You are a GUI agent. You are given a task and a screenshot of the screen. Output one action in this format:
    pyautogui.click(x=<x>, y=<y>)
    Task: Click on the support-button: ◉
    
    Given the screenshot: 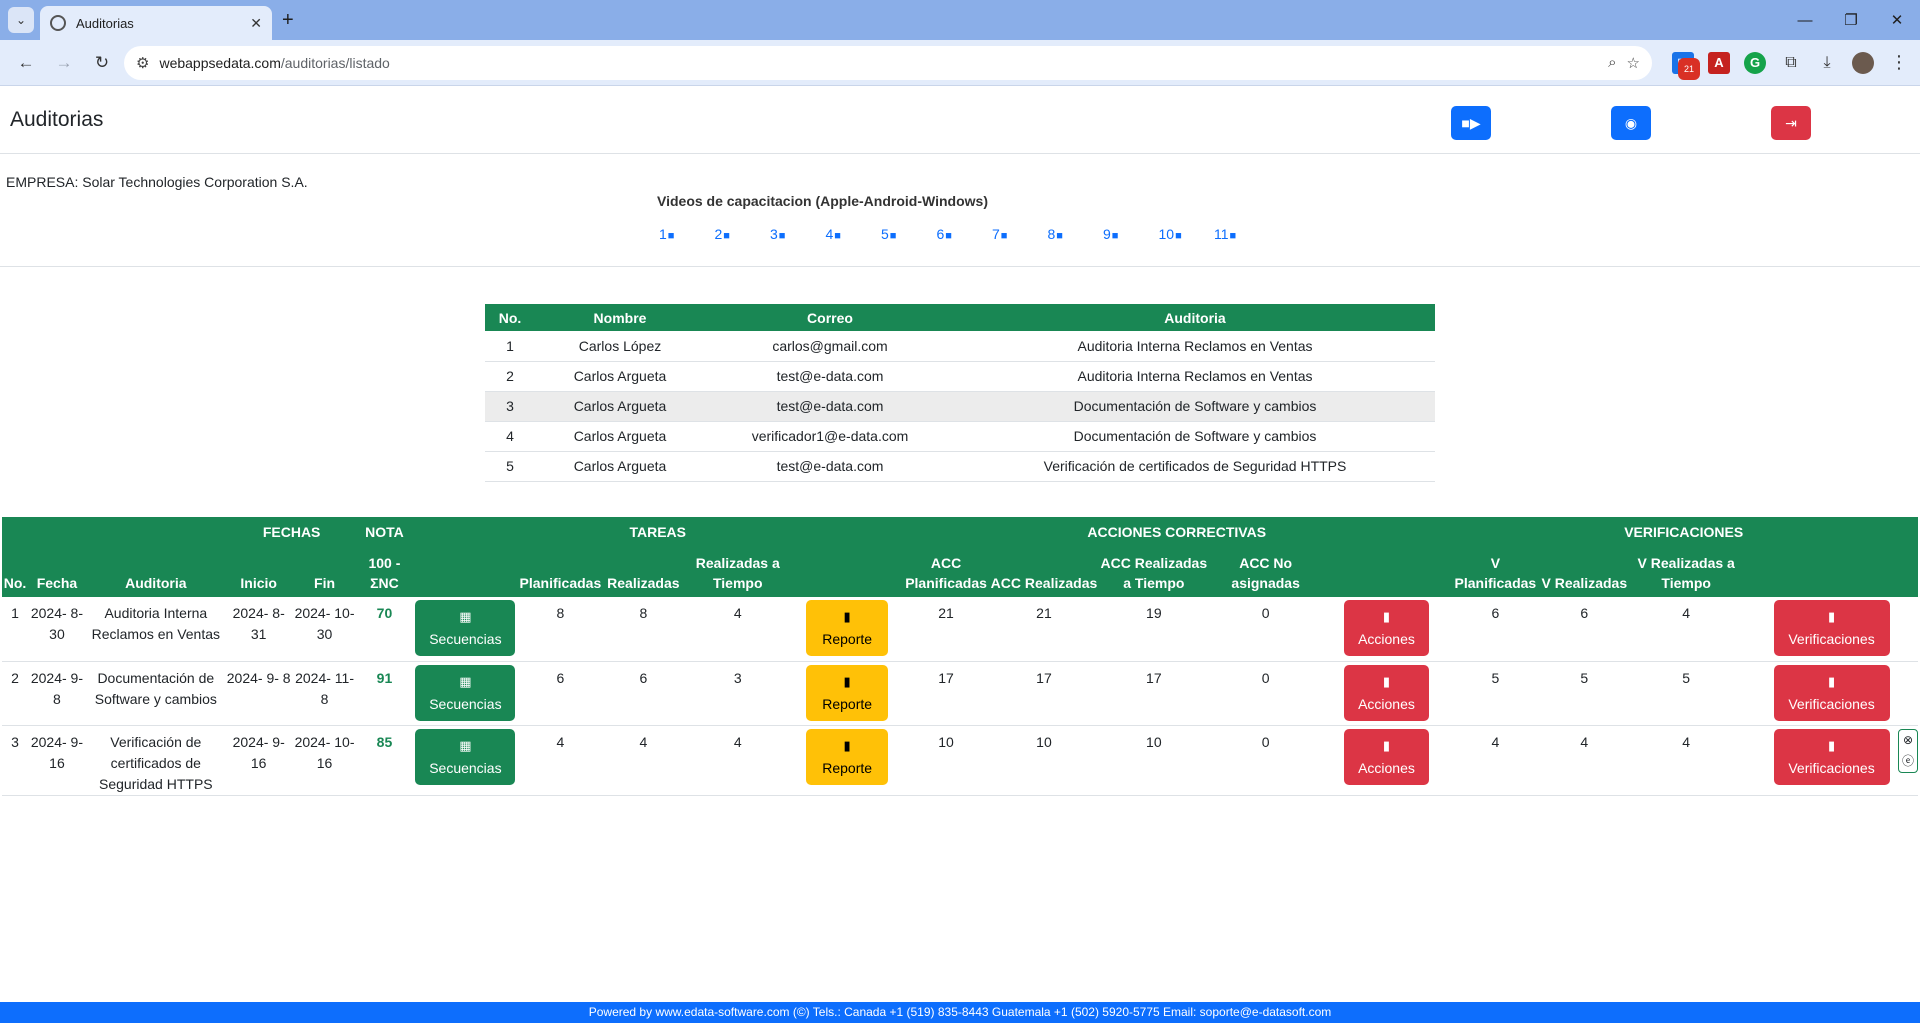 What is the action you would take?
    pyautogui.click(x=1631, y=123)
    